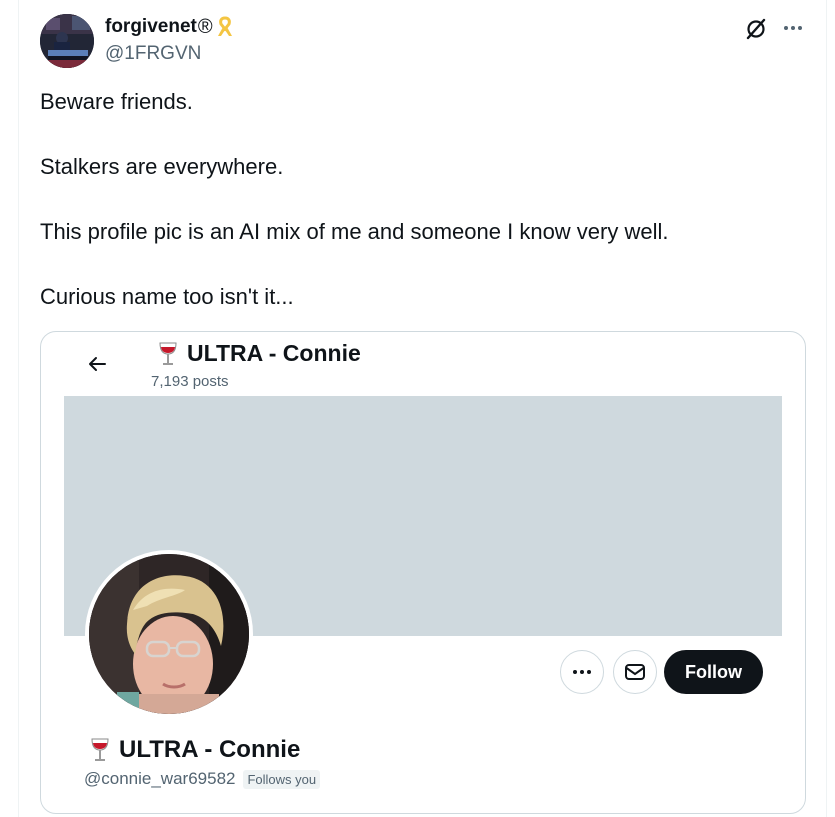  I want to click on message-button, so click(635, 672).